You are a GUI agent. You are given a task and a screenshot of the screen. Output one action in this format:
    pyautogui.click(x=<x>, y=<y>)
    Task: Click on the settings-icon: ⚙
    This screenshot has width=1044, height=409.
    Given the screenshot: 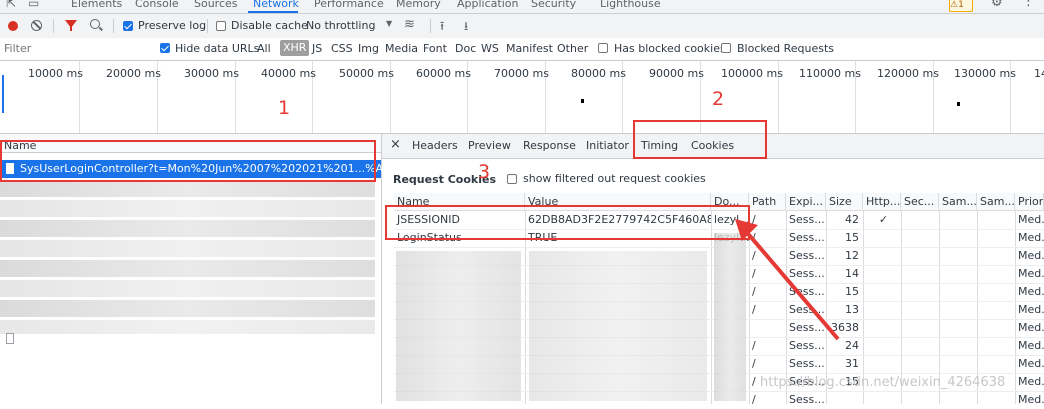 What is the action you would take?
    pyautogui.click(x=997, y=5)
    